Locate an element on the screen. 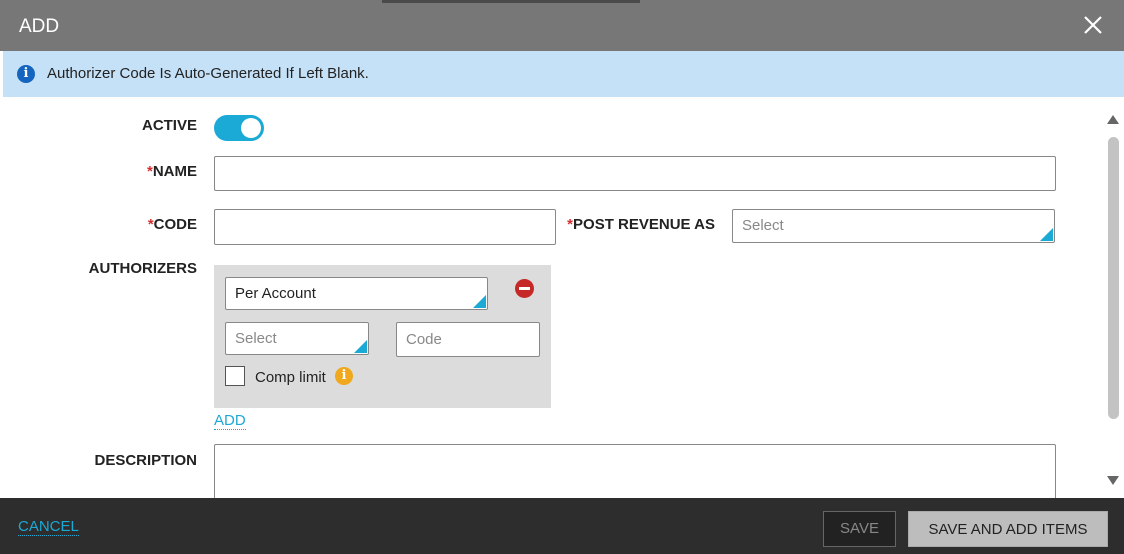 The height and width of the screenshot is (554, 1124). toggle-knob is located at coordinates (251, 128).